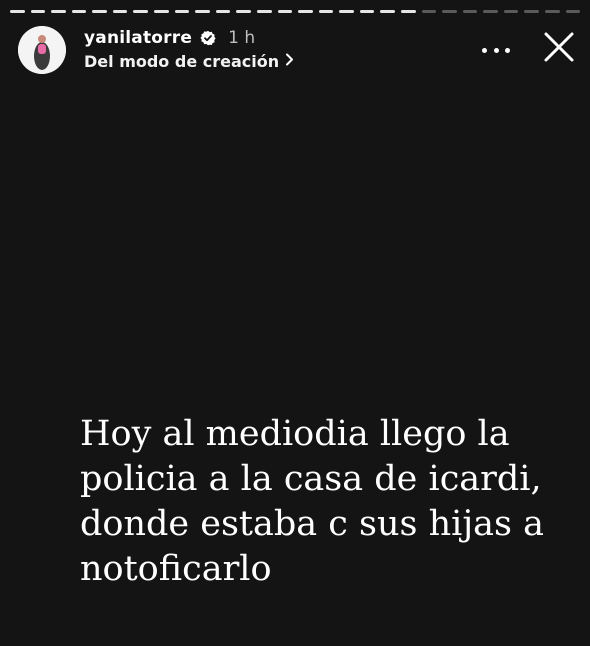 This screenshot has height=646, width=590. Describe the element at coordinates (295, 11) in the screenshot. I see `story-progress-bar` at that location.